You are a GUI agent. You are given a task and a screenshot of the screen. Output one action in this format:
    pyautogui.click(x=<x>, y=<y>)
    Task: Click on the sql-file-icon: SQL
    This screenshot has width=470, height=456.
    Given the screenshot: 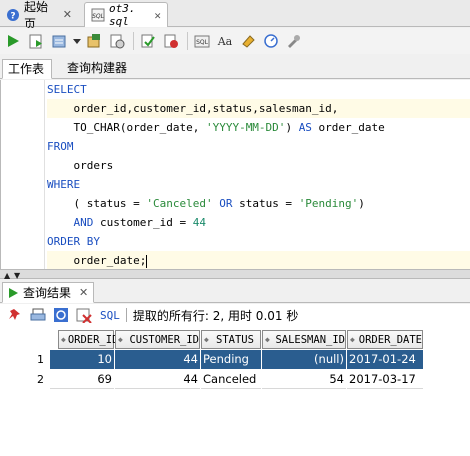 What is the action you would take?
    pyautogui.click(x=98, y=15)
    